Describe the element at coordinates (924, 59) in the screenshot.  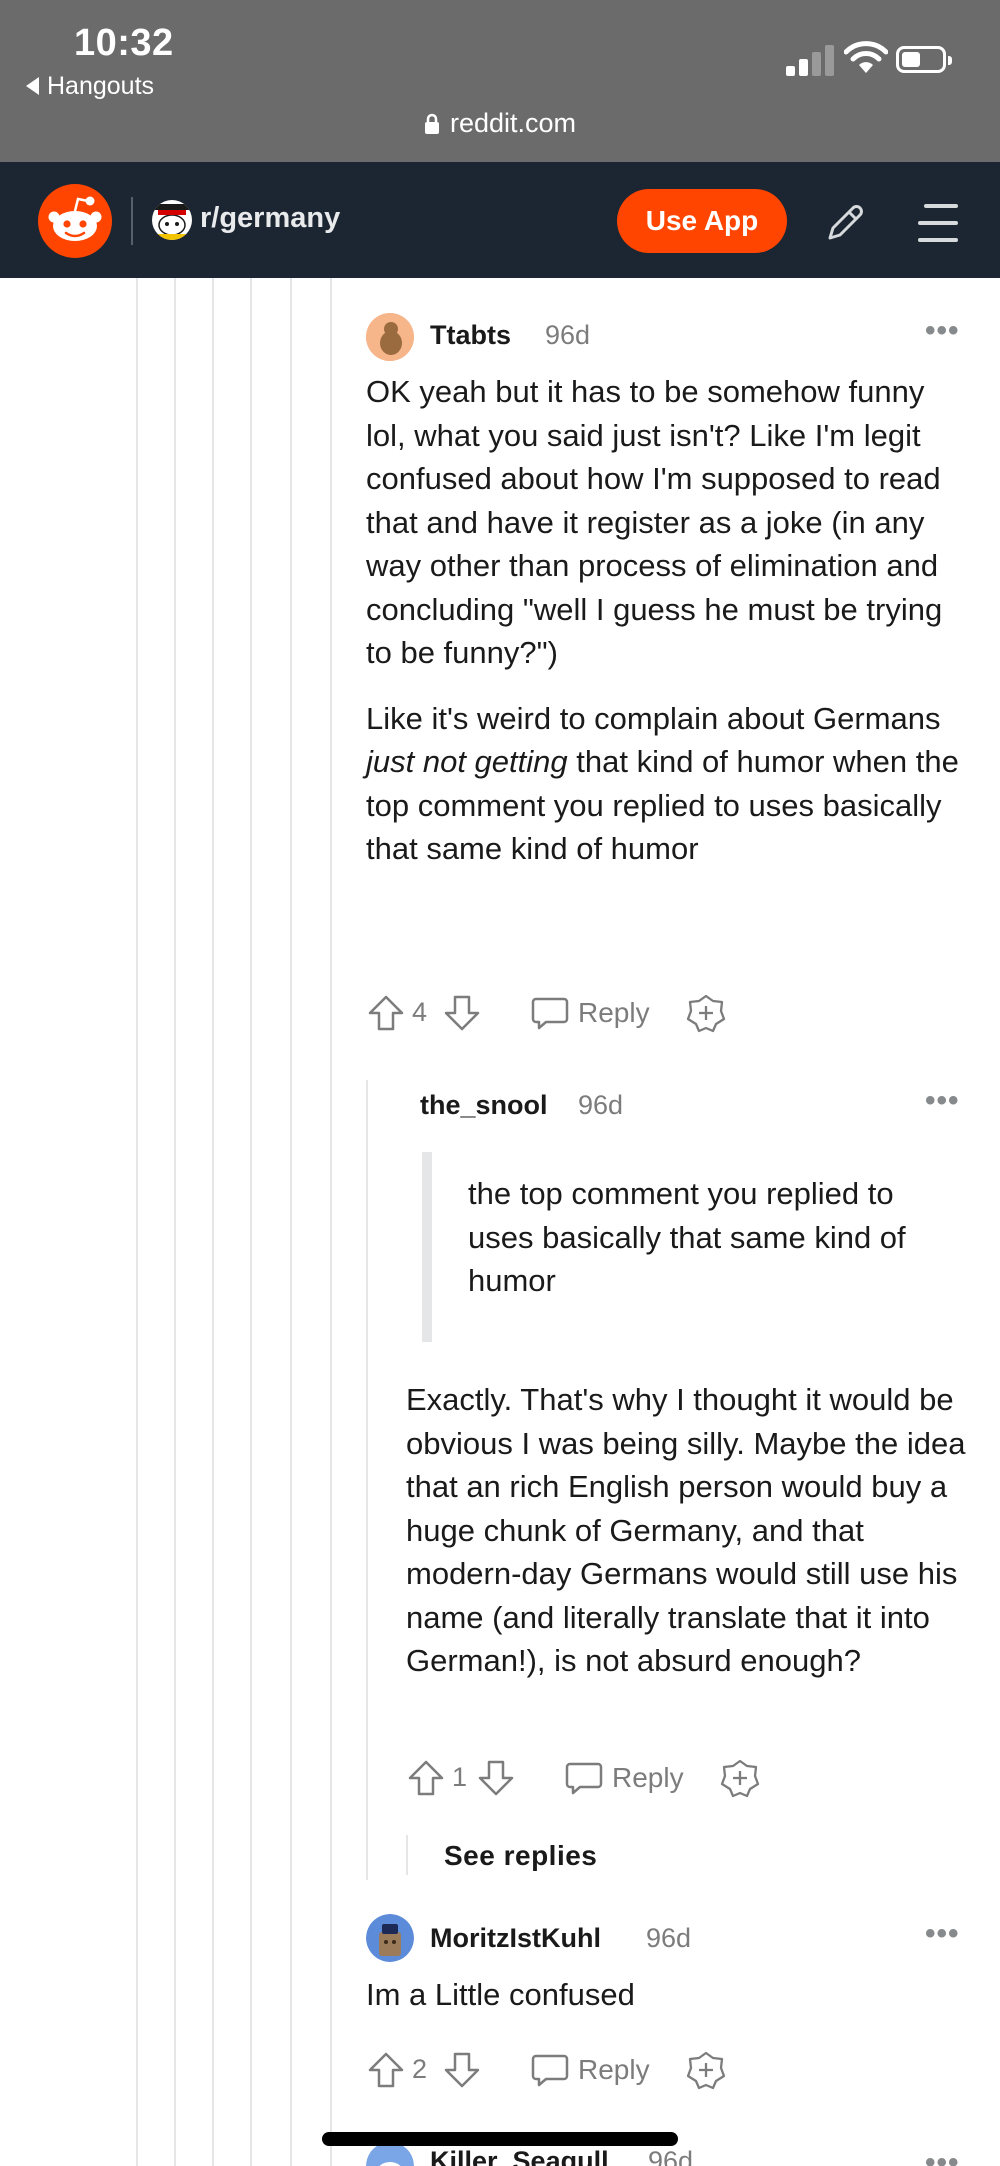
I see `battery-icon` at that location.